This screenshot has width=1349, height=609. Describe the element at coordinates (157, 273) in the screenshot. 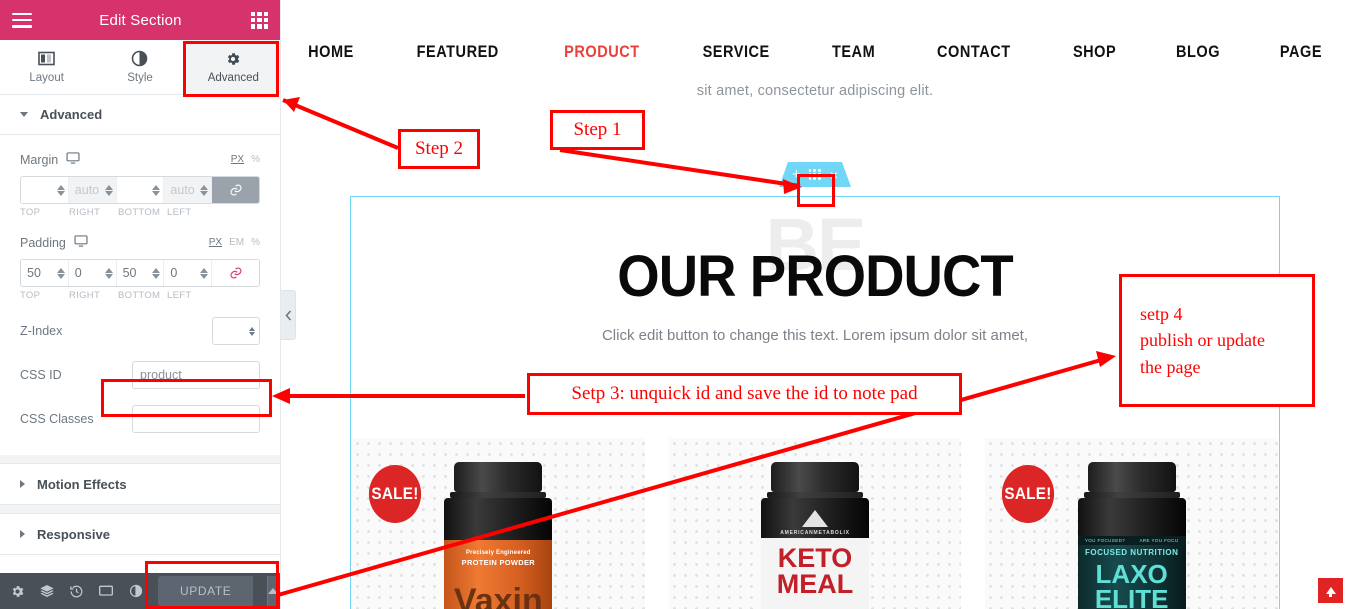

I see `padding-bottom-stepper` at that location.